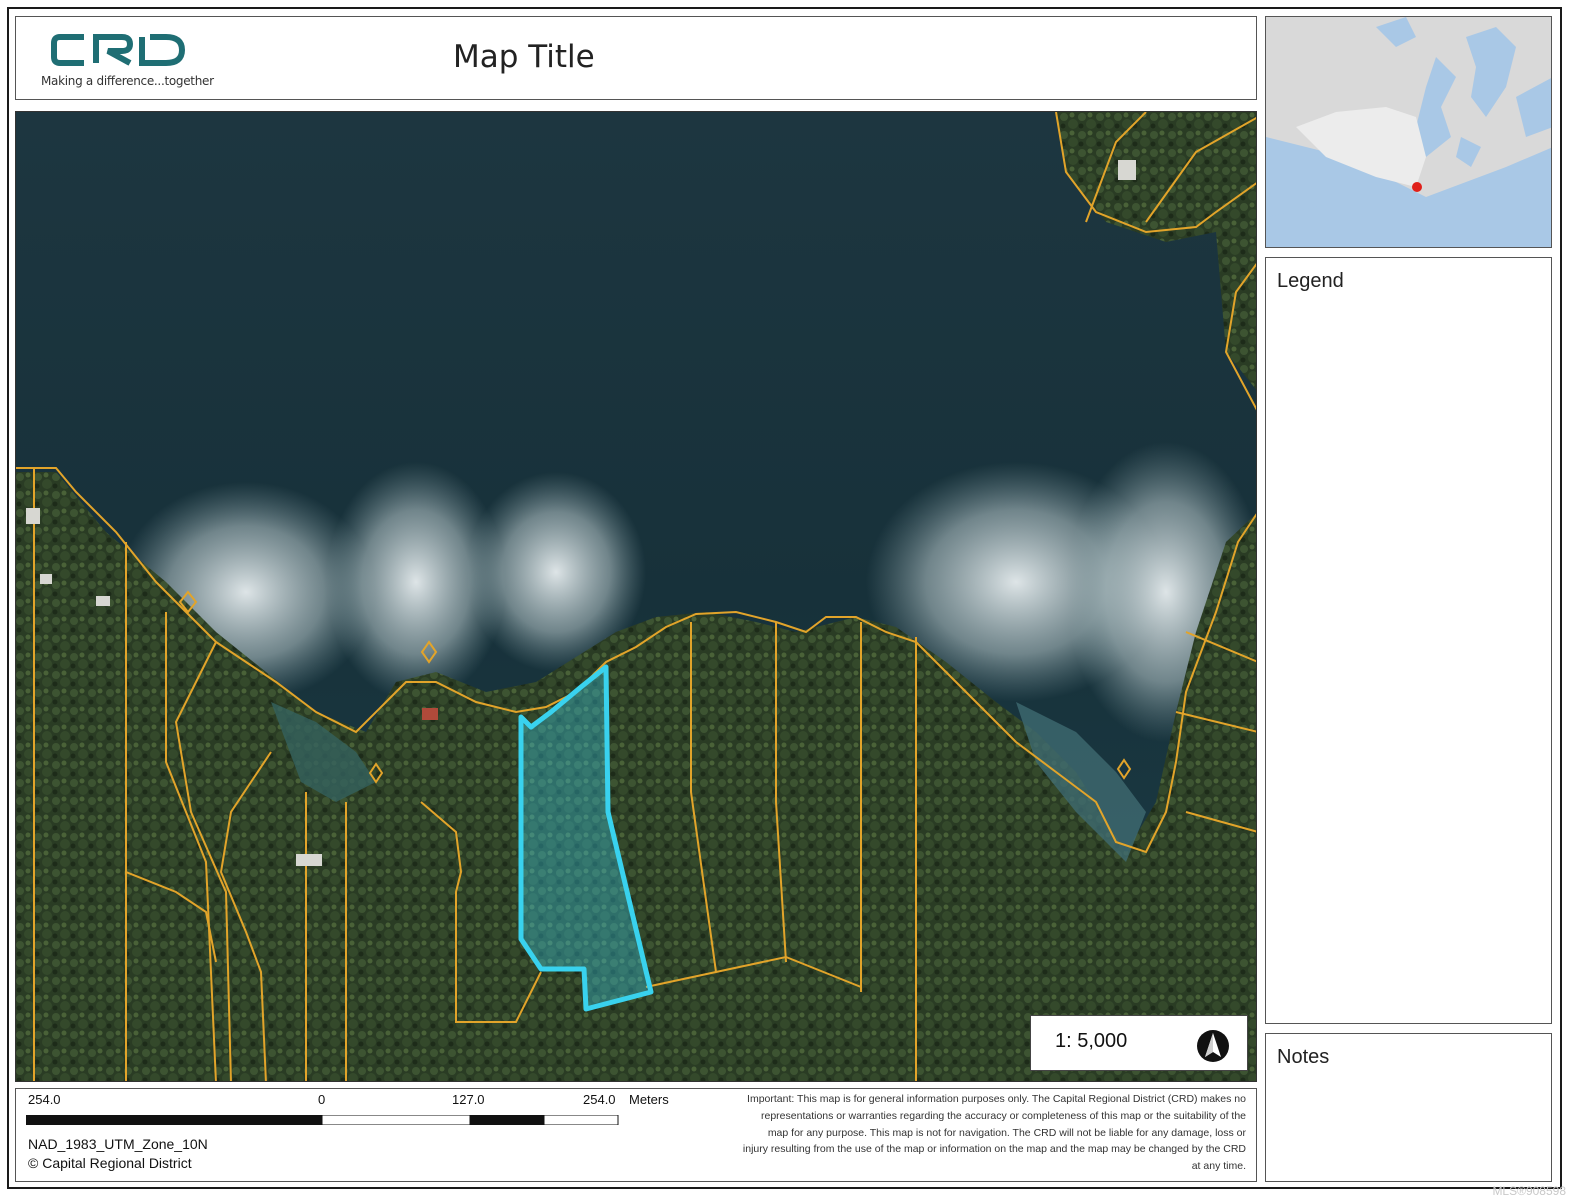 The width and height of the screenshot is (1574, 1200). I want to click on crd-logo: Making a difference...together, so click(126, 62).